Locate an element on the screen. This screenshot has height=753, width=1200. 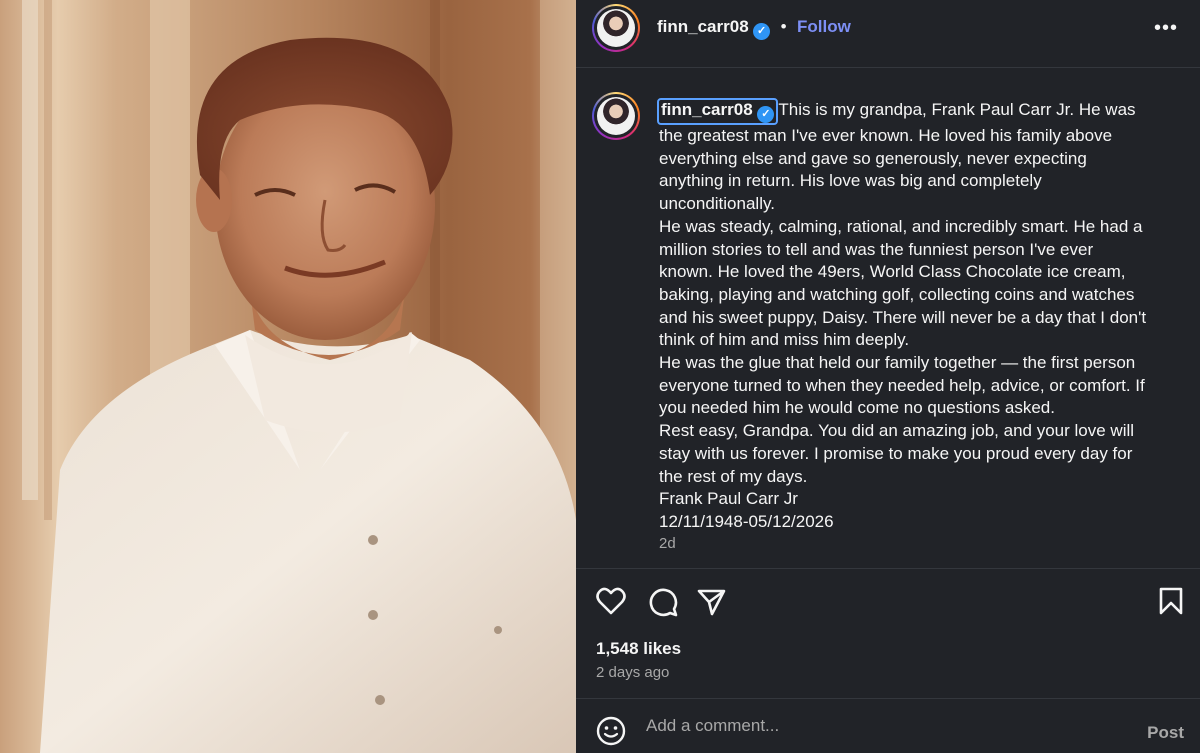
caption-line: Frank Paul Carr Jr is located at coordinates (728, 499).